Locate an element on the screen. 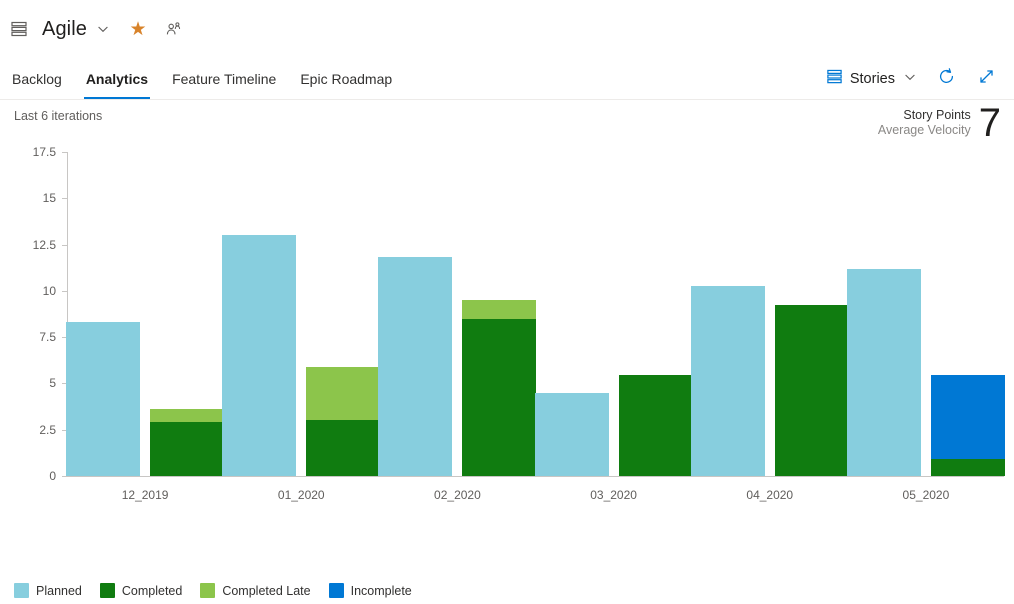  toolbar: Stories is located at coordinates (917, 78).